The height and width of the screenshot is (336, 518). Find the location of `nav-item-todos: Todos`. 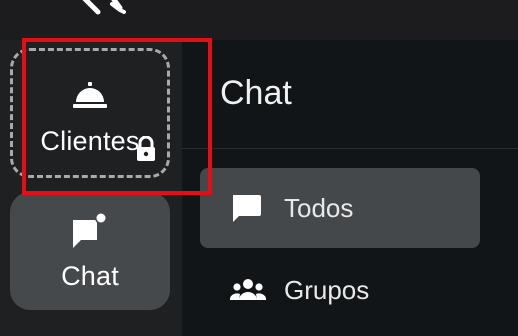

nav-item-todos: Todos is located at coordinates (340, 208).